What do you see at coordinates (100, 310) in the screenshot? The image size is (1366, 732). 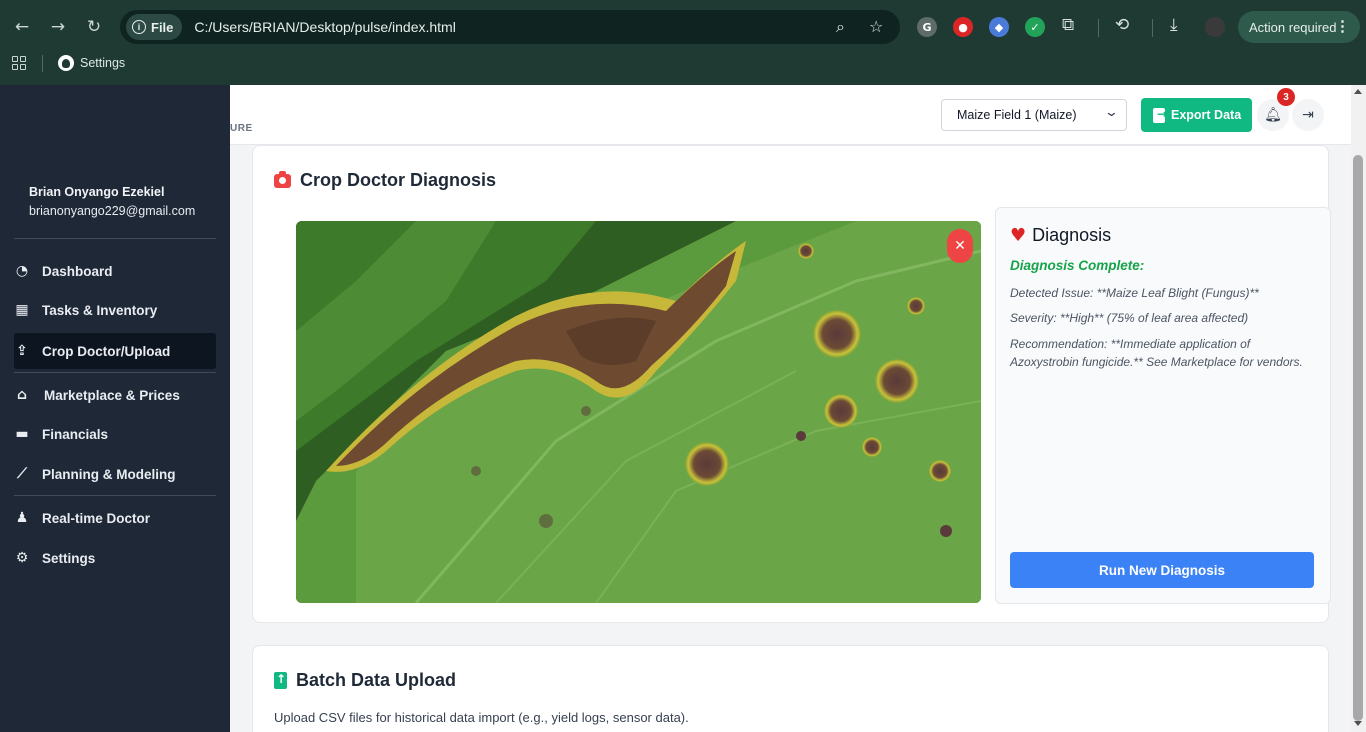 I see `sidebar-item-label: Tasks & Inventory` at bounding box center [100, 310].